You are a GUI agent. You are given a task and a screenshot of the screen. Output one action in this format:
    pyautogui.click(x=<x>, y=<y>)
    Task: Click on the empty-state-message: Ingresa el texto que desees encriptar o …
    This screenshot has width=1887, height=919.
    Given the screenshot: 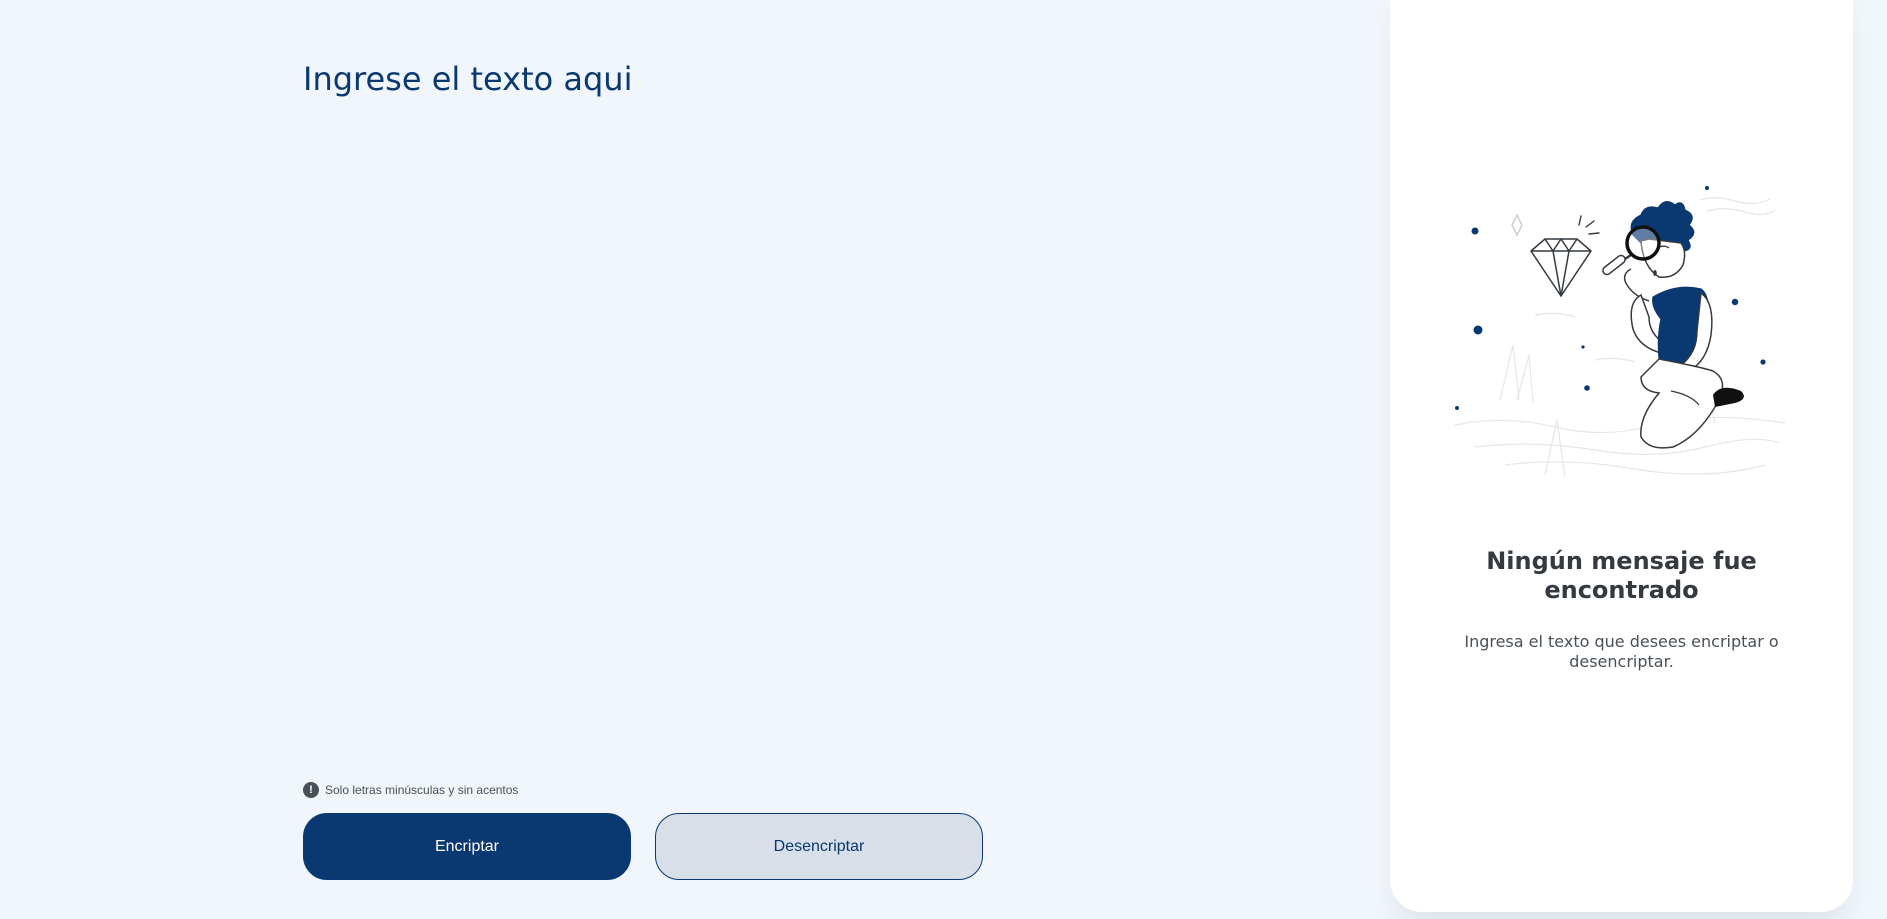 What is the action you would take?
    pyautogui.click(x=1621, y=651)
    